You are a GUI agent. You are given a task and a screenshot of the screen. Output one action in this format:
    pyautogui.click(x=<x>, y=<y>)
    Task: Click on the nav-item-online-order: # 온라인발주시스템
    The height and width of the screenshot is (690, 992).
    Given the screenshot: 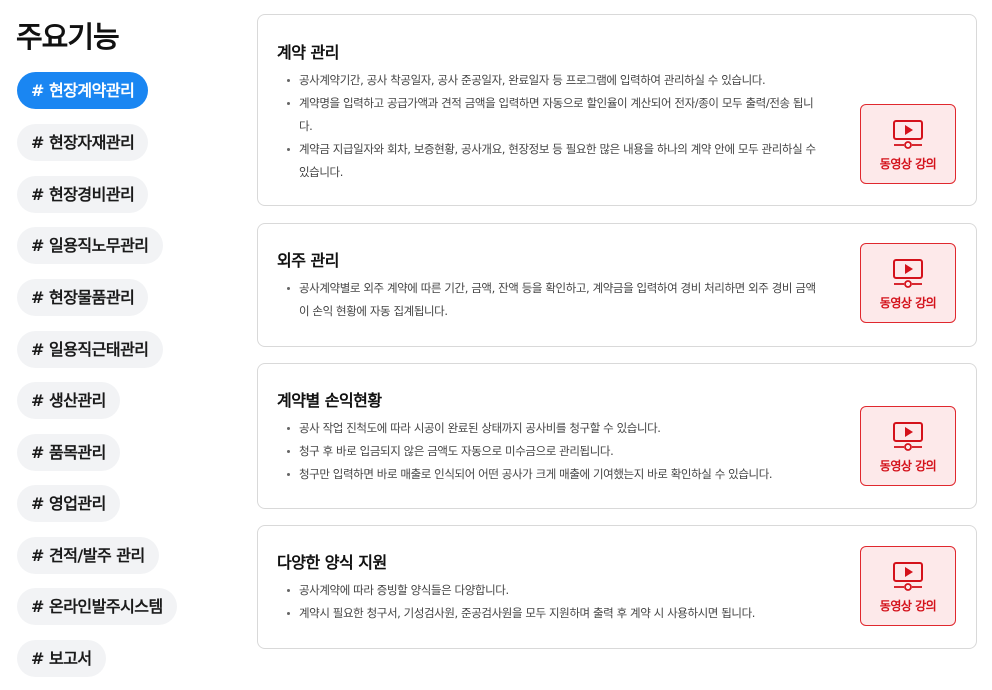 What is the action you would take?
    pyautogui.click(x=97, y=606)
    